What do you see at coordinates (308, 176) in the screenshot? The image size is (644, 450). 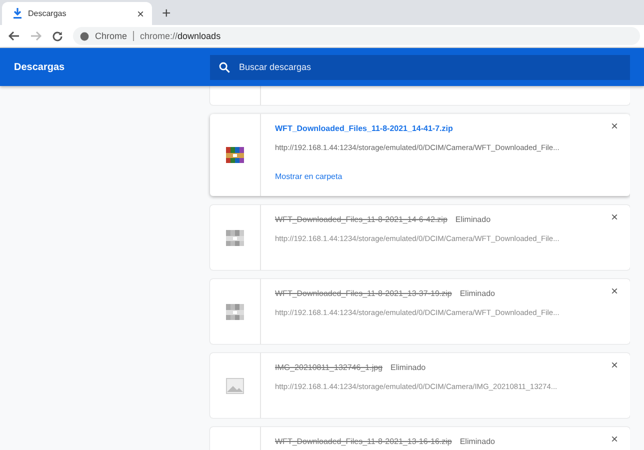 I see `show-in-folder-link: Mostrar en carpeta` at bounding box center [308, 176].